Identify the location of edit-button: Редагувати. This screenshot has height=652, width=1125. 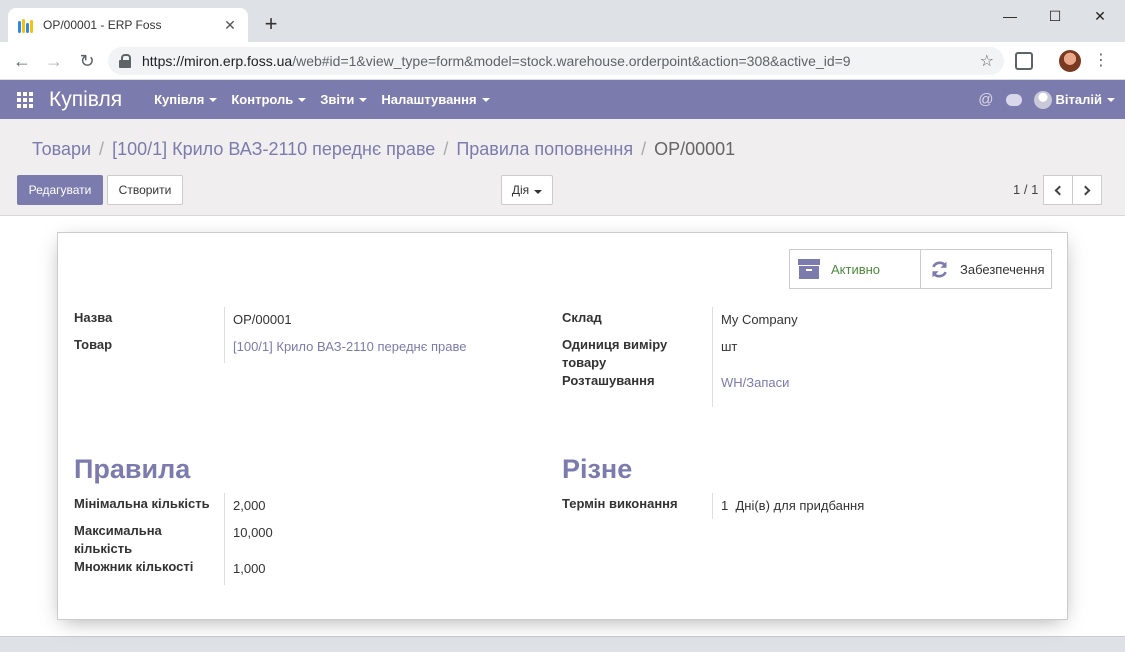
(60, 190).